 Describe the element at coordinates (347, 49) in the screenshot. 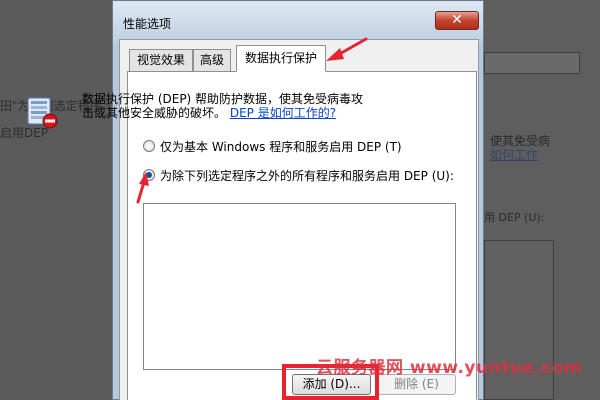

I see `annotation-arrow-tab` at that location.